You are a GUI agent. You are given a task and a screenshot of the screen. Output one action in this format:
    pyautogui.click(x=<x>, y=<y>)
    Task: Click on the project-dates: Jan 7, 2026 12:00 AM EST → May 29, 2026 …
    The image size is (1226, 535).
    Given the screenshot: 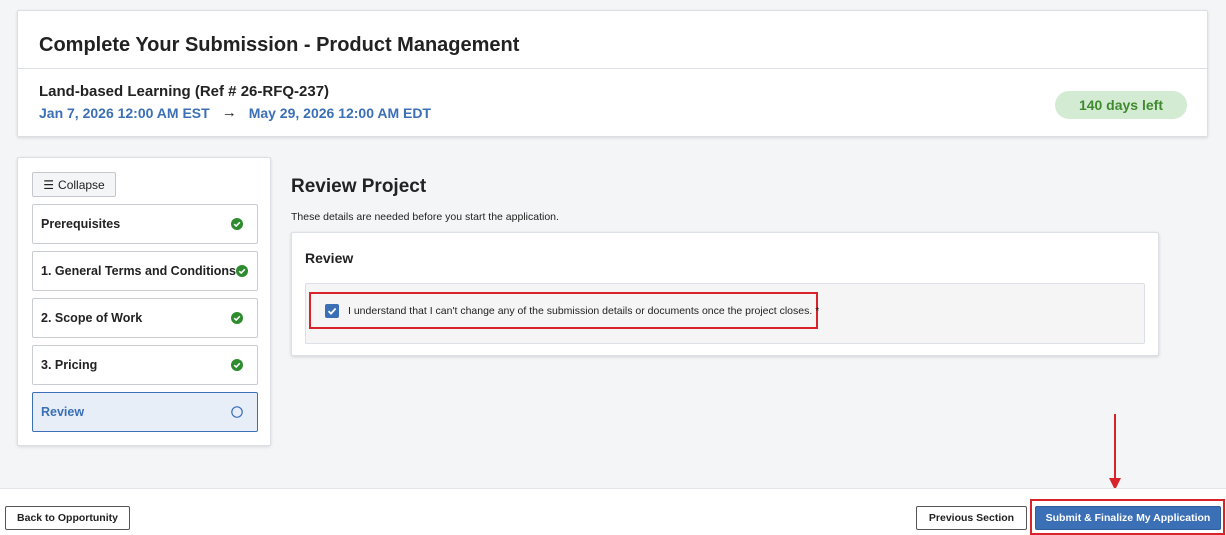 What is the action you would take?
    pyautogui.click(x=623, y=112)
    